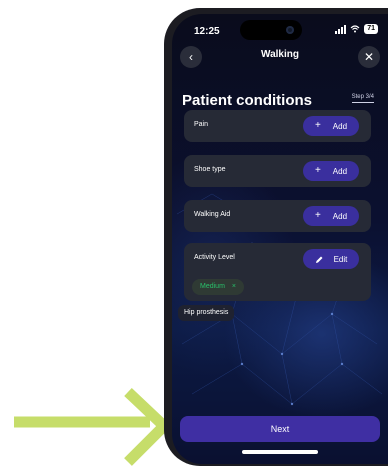  What do you see at coordinates (319, 259) in the screenshot?
I see `pencil-icon` at bounding box center [319, 259].